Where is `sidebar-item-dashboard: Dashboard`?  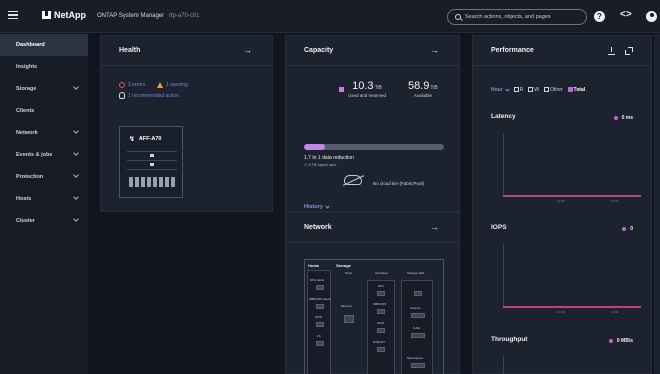 sidebar-item-dashboard: Dashboard is located at coordinates (44, 45).